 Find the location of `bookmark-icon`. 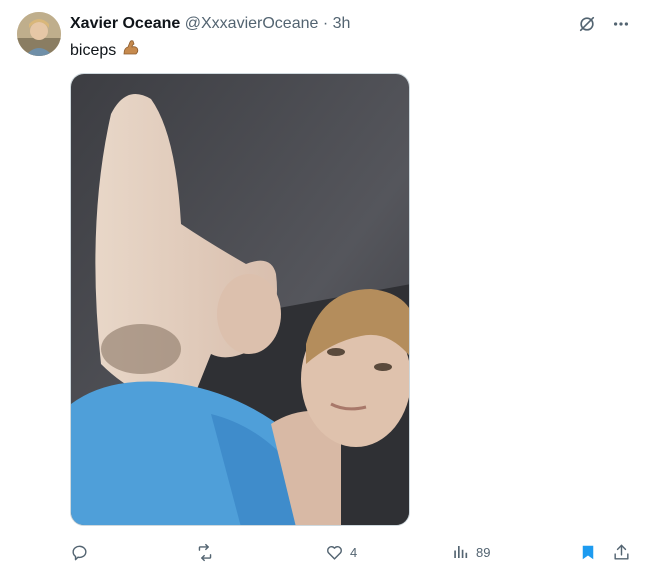

bookmark-icon is located at coordinates (588, 552).